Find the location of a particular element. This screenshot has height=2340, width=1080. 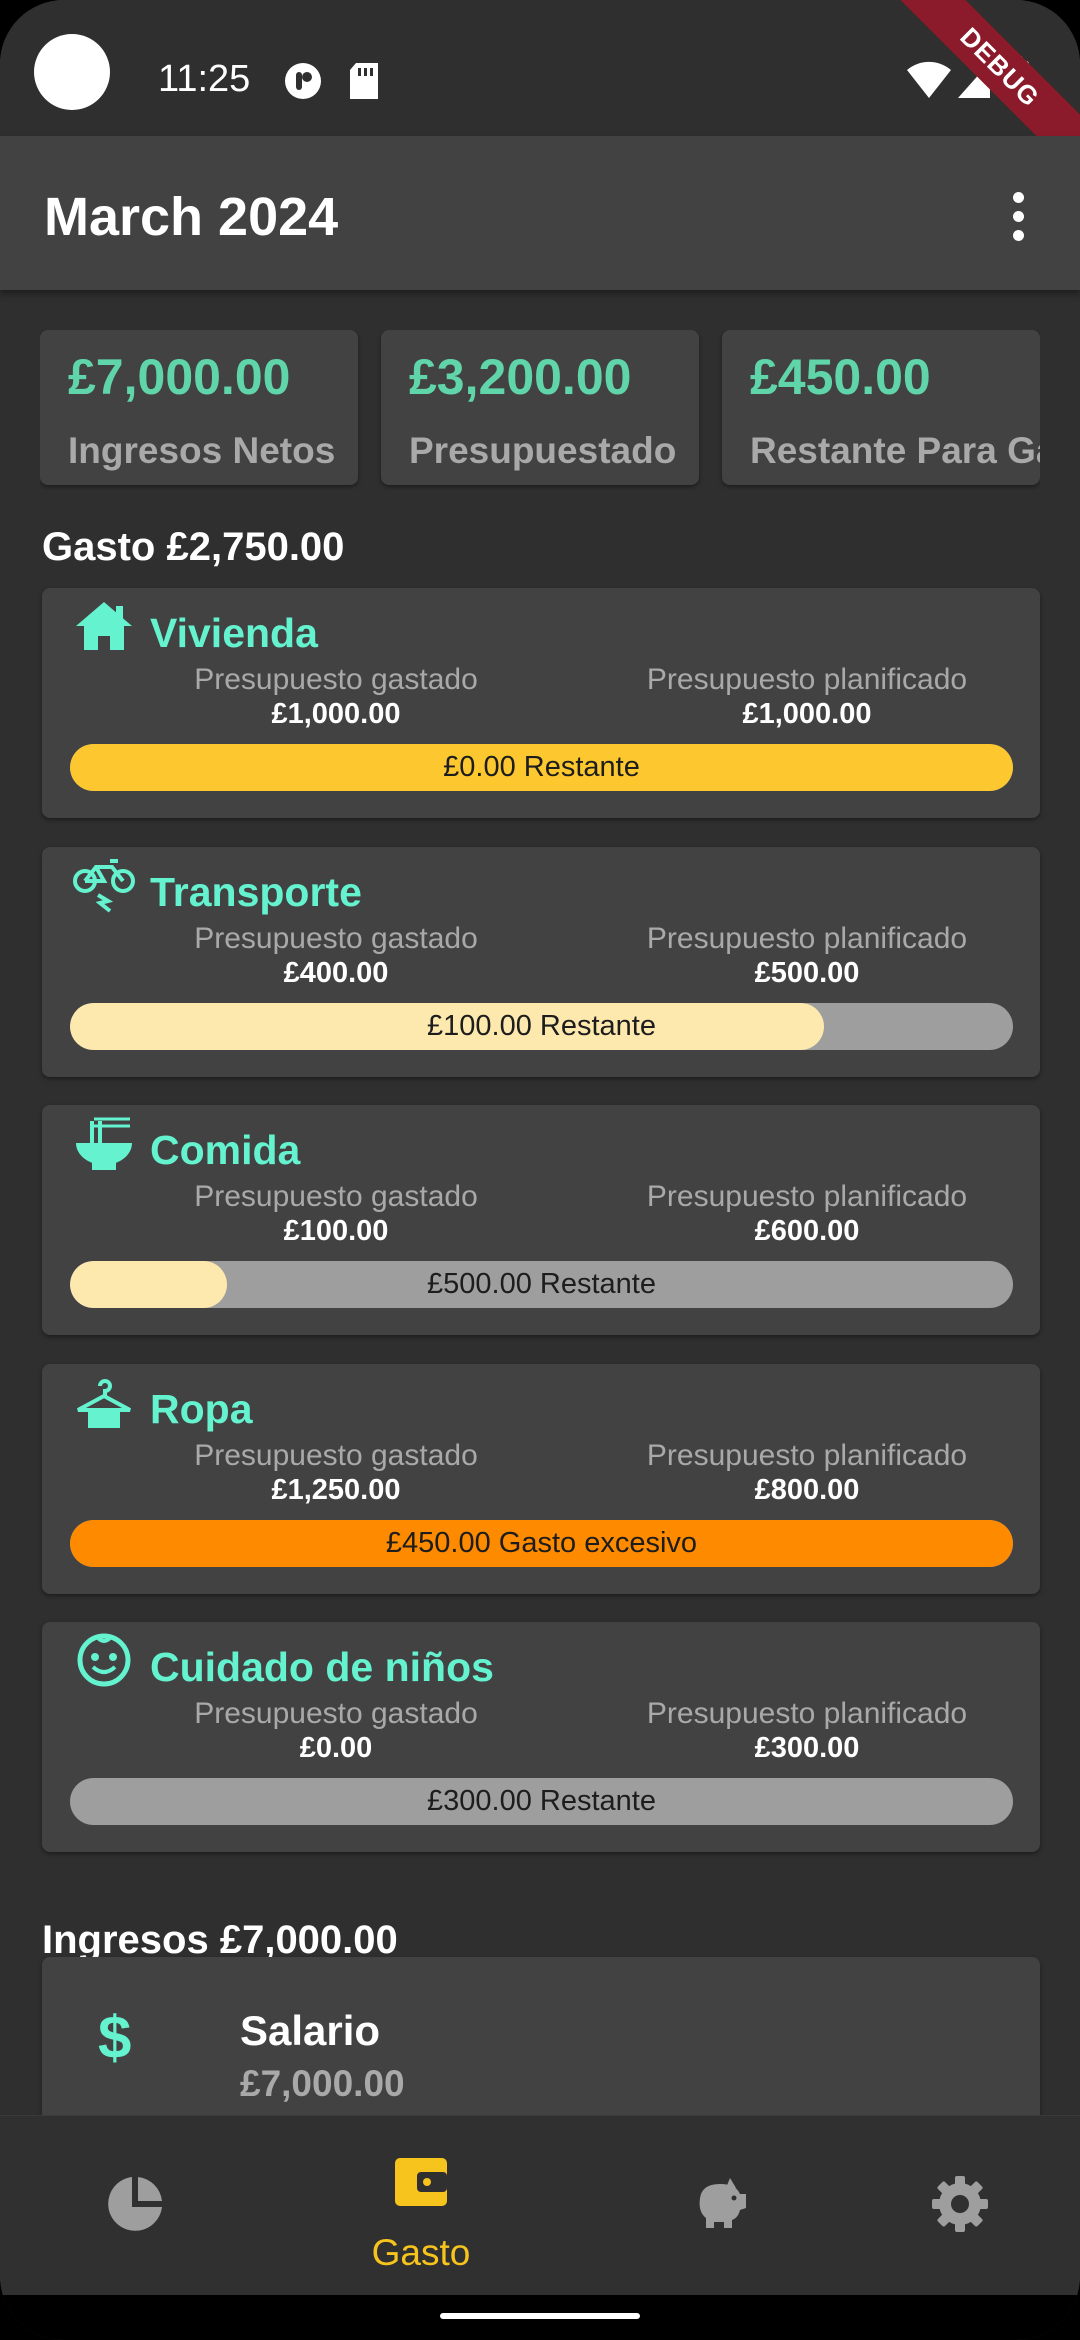

spent-value: £100.00 is located at coordinates (336, 1231).